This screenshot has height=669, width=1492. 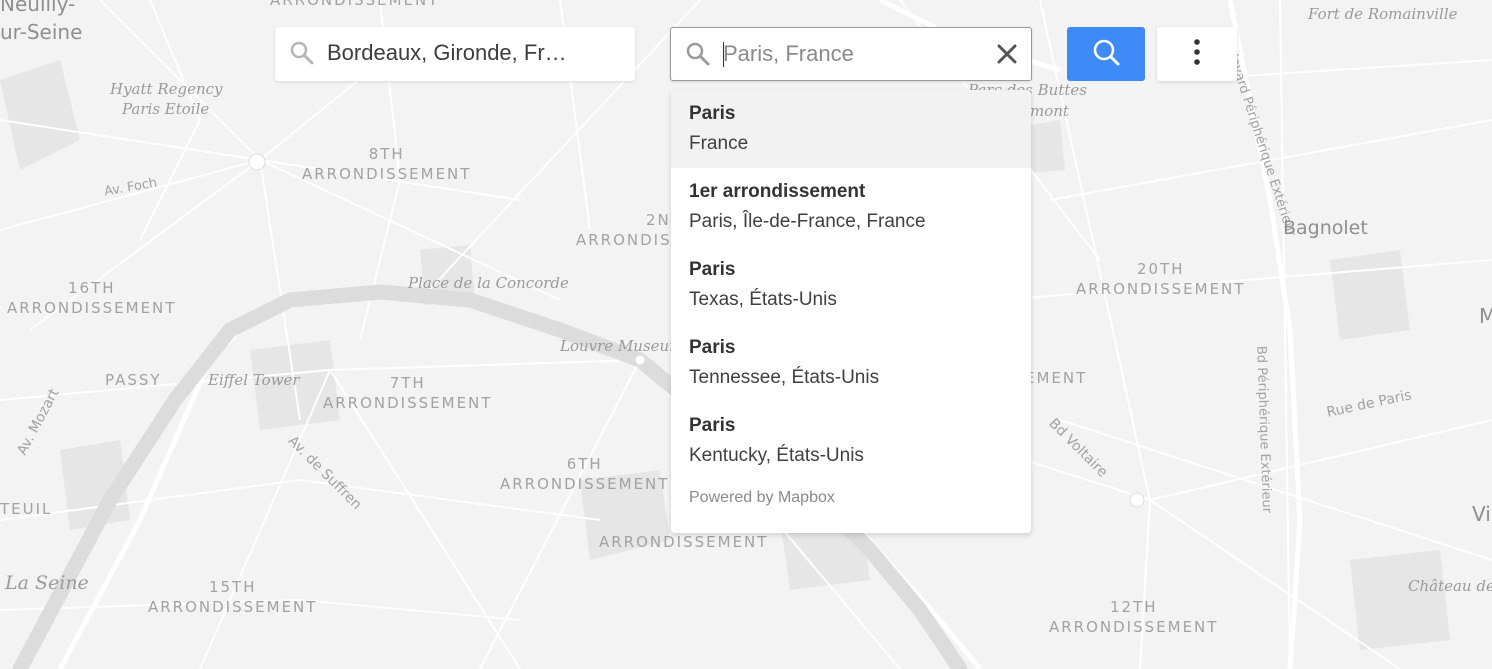 What do you see at coordinates (133, 380) in the screenshot?
I see `map-label-neighborhood: PASSY` at bounding box center [133, 380].